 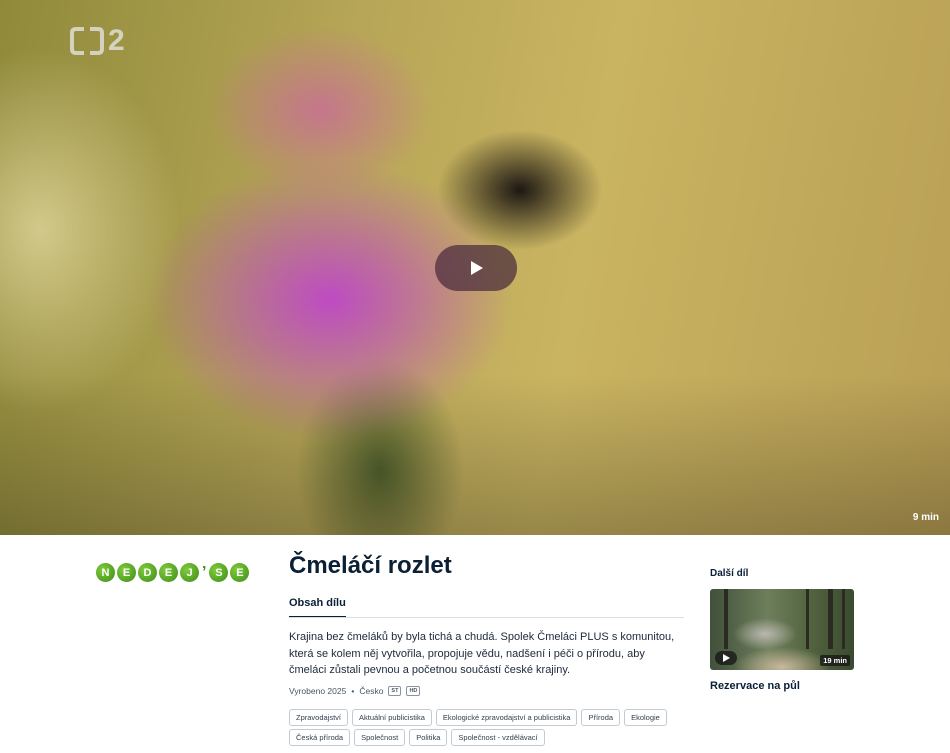 I want to click on next-episode-play-button, so click(x=726, y=658).